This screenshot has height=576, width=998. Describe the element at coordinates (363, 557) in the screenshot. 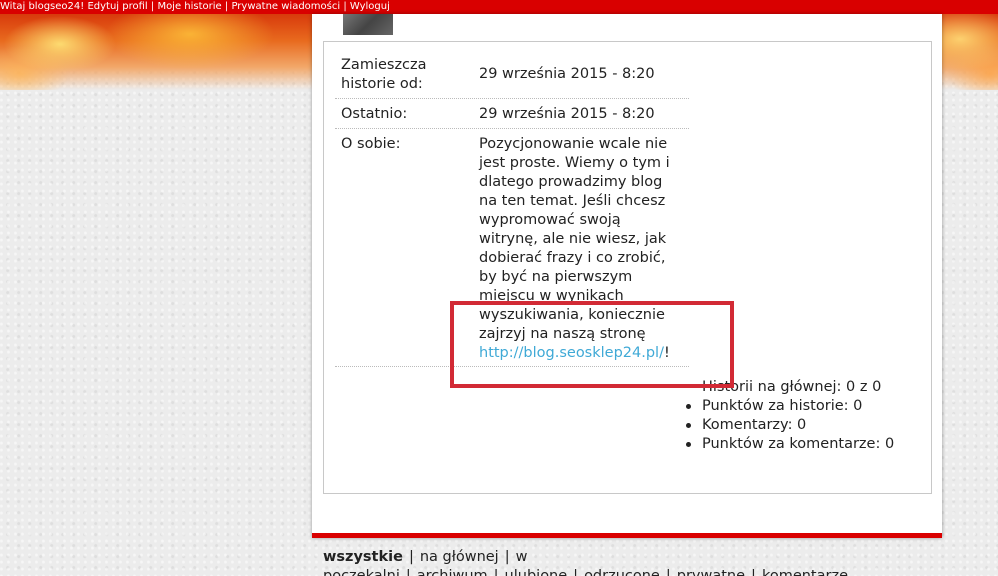

I see `filter-all: wszystkie` at that location.